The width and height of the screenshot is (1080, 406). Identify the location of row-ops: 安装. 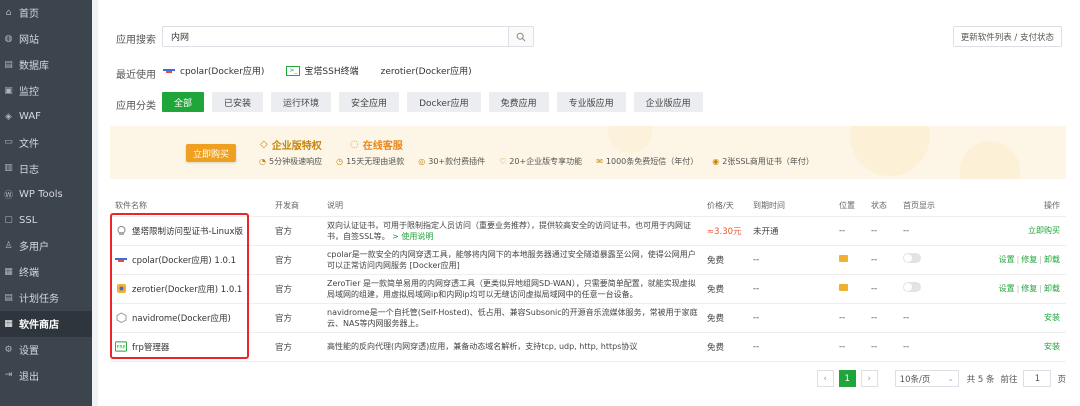
(1017, 347).